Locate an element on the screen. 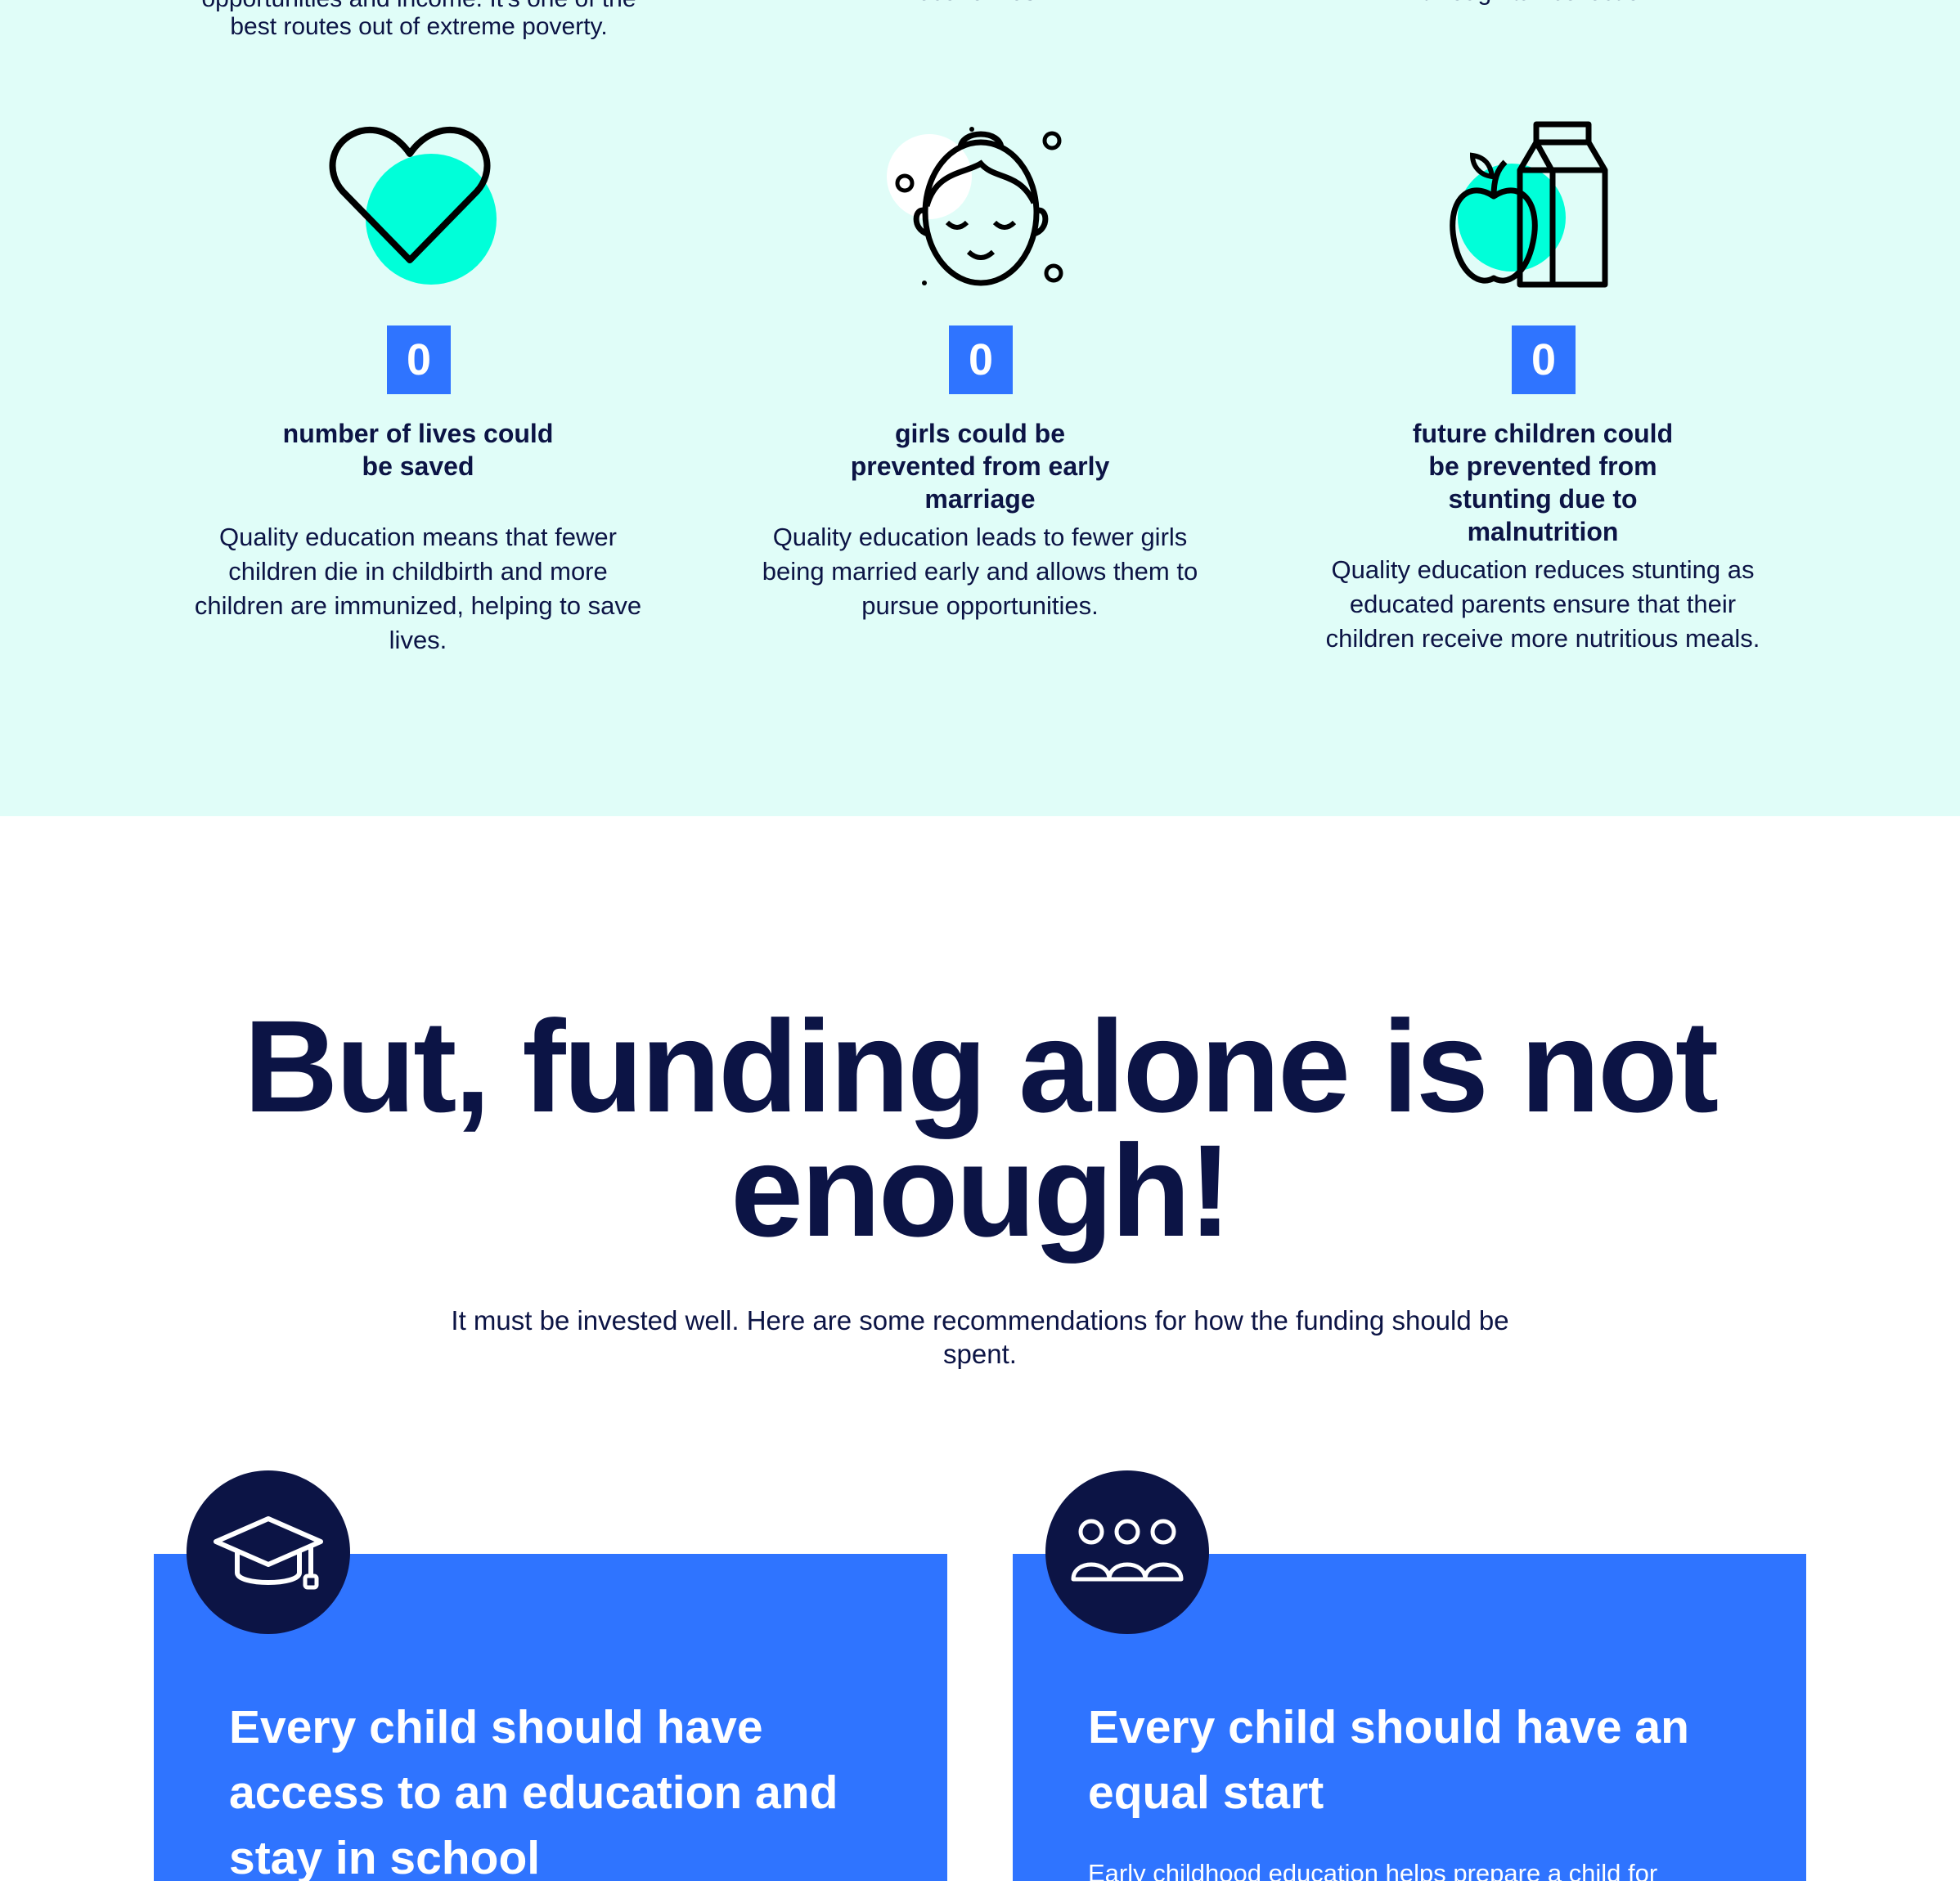 The width and height of the screenshot is (1960, 1881). group-people-icon is located at coordinates (1127, 1552).